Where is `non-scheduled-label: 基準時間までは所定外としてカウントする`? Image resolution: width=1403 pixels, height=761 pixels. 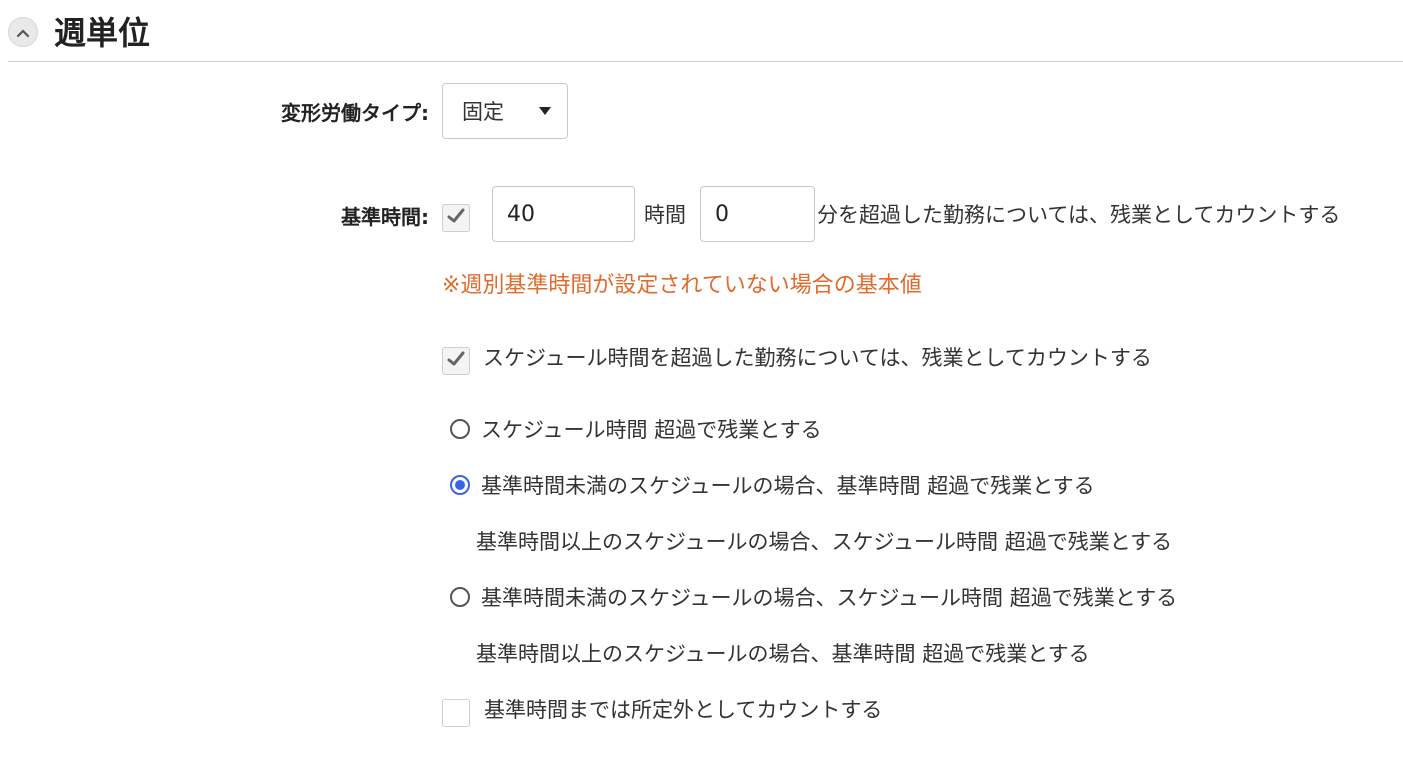
non-scheduled-label: 基準時間までは所定外としてカウントする is located at coordinates (683, 710).